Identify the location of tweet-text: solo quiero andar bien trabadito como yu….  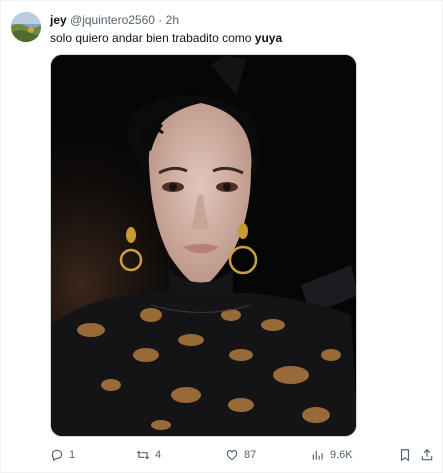
(166, 38).